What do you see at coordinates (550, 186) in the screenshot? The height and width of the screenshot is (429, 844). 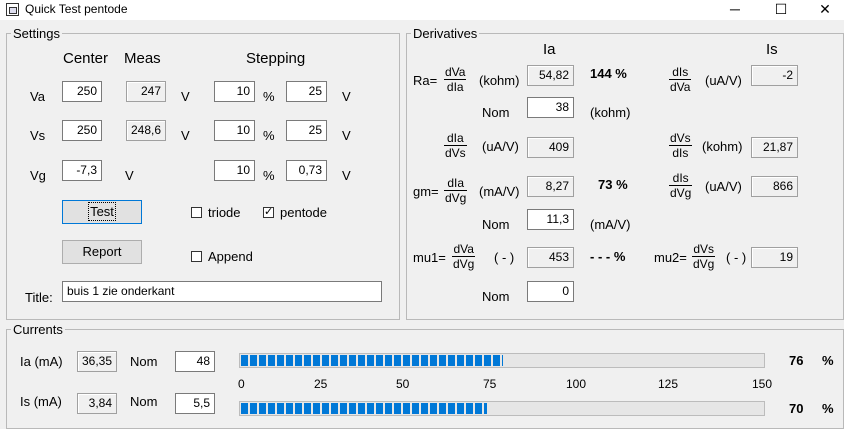 I see `gm-value: 8,27` at bounding box center [550, 186].